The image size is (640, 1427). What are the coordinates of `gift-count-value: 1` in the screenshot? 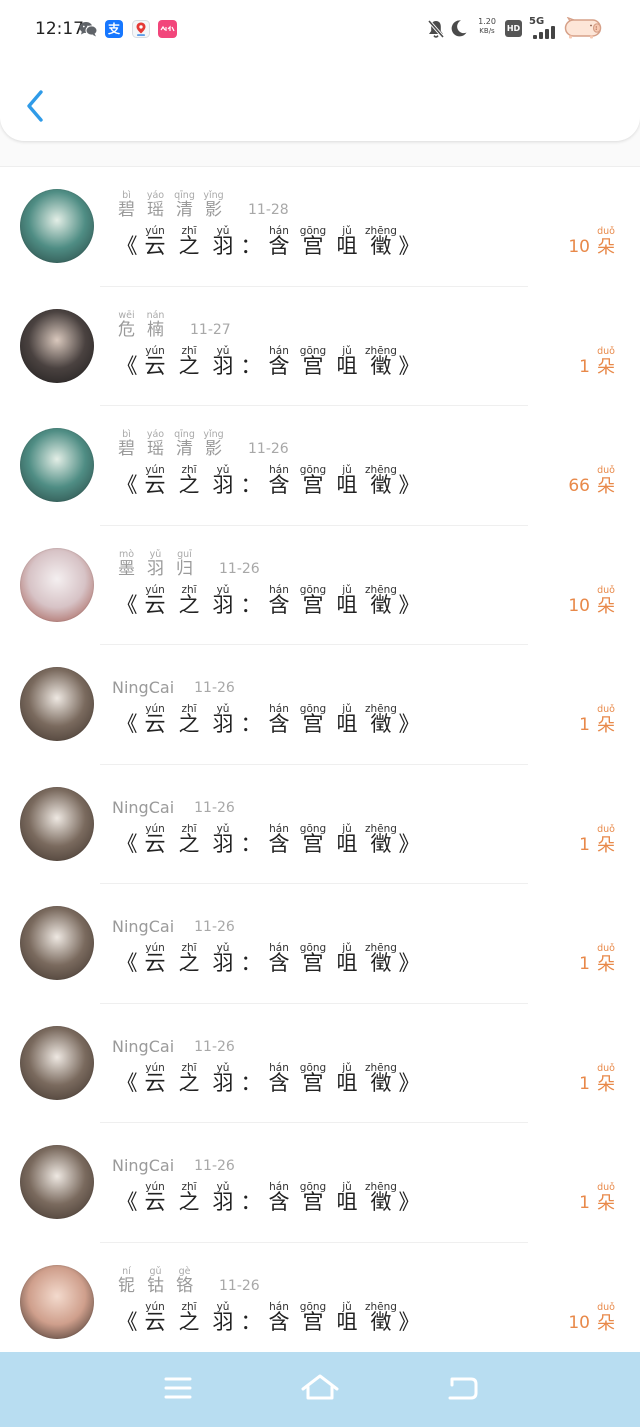 It's located at (584, 725).